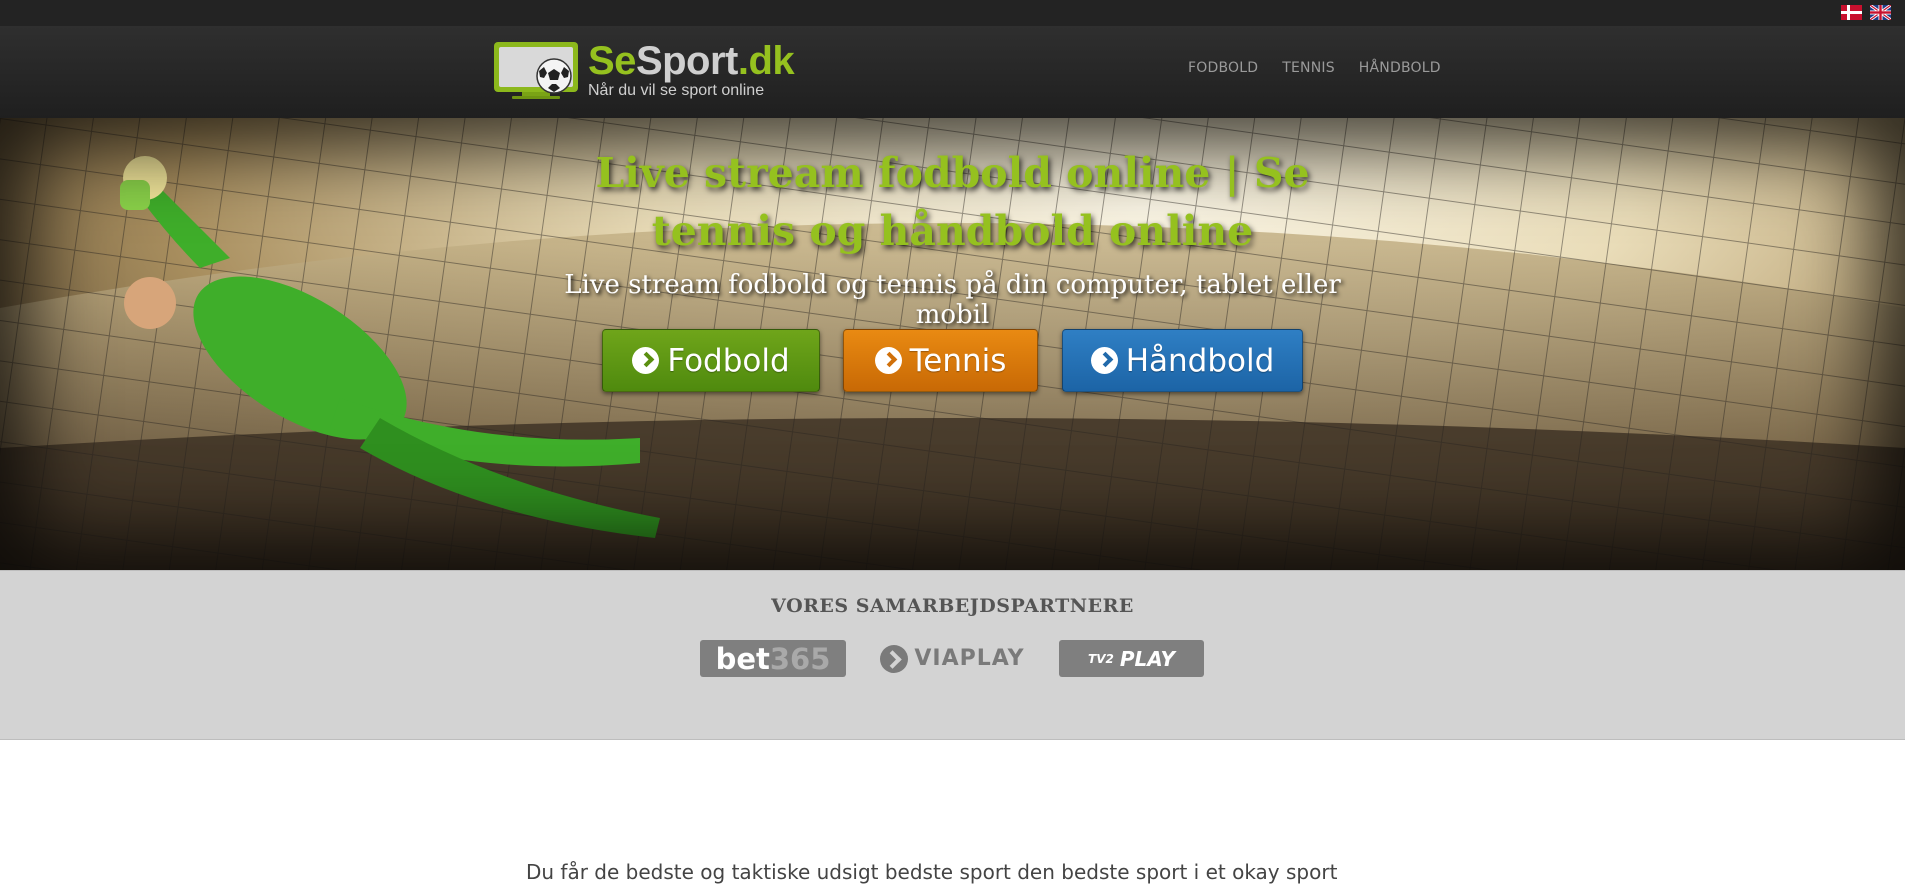 This screenshot has width=1905, height=884. What do you see at coordinates (1880, 12) in the screenshot?
I see `flag-gb-icon` at bounding box center [1880, 12].